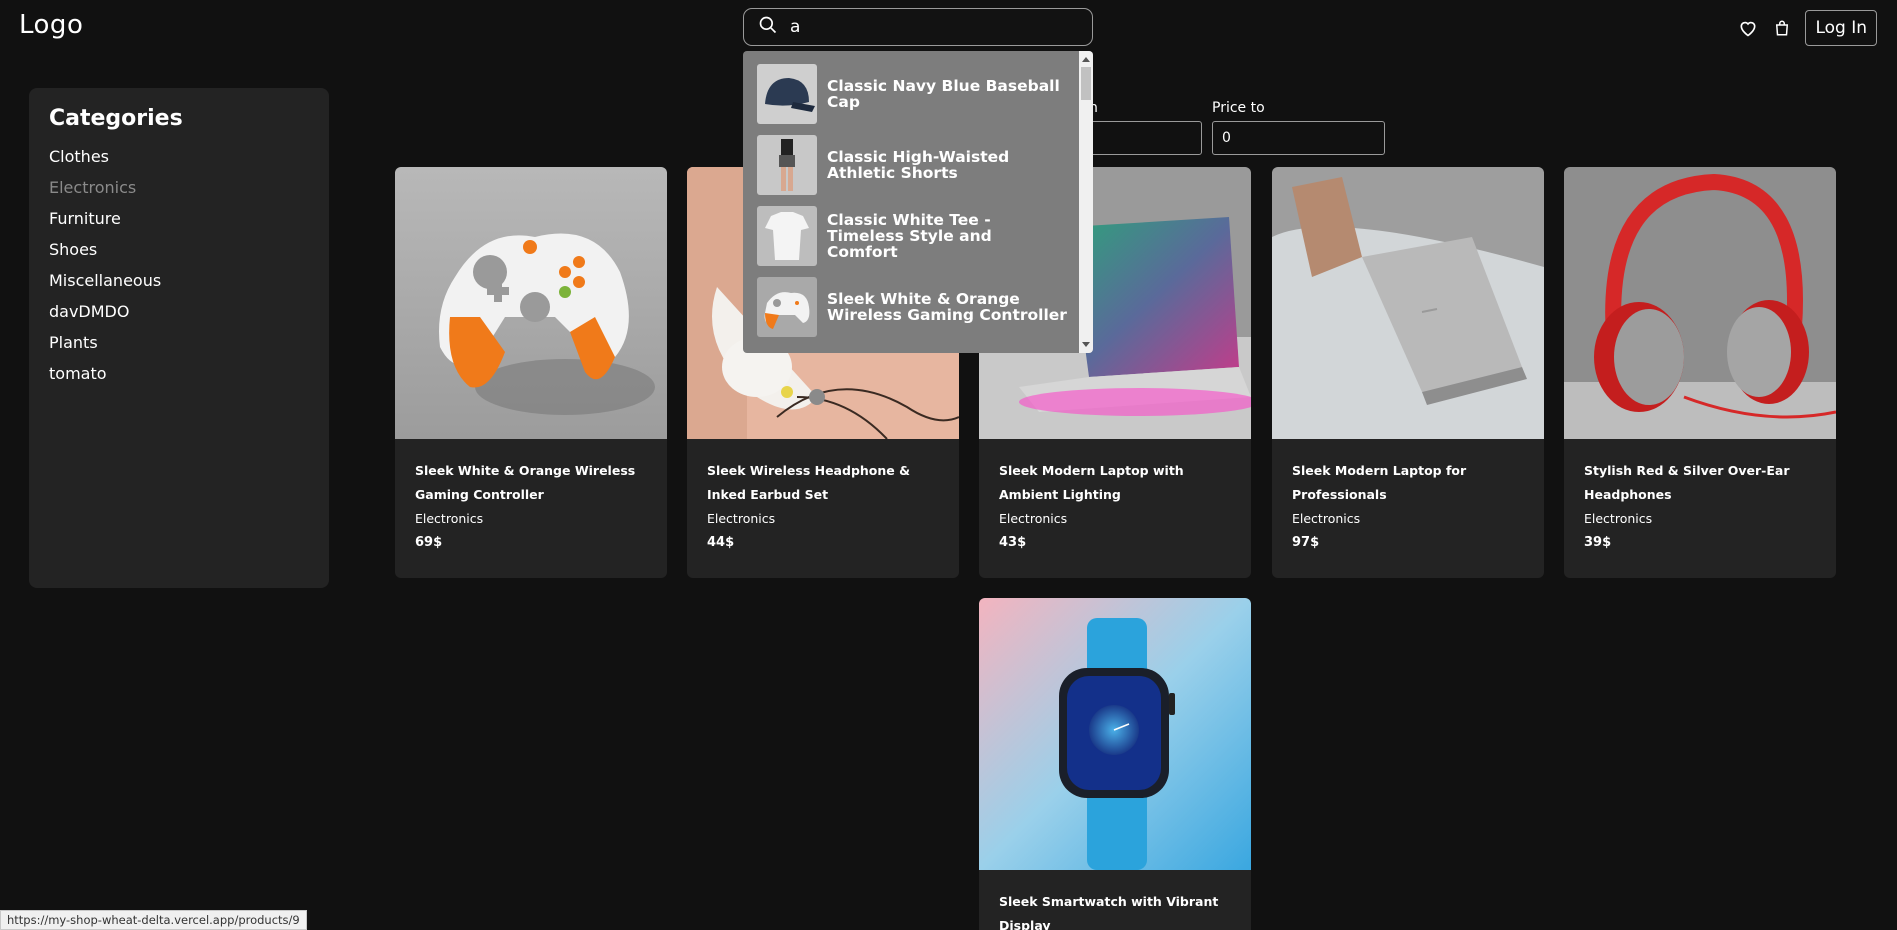  What do you see at coordinates (1841, 28) in the screenshot?
I see `login-button: Log In` at bounding box center [1841, 28].